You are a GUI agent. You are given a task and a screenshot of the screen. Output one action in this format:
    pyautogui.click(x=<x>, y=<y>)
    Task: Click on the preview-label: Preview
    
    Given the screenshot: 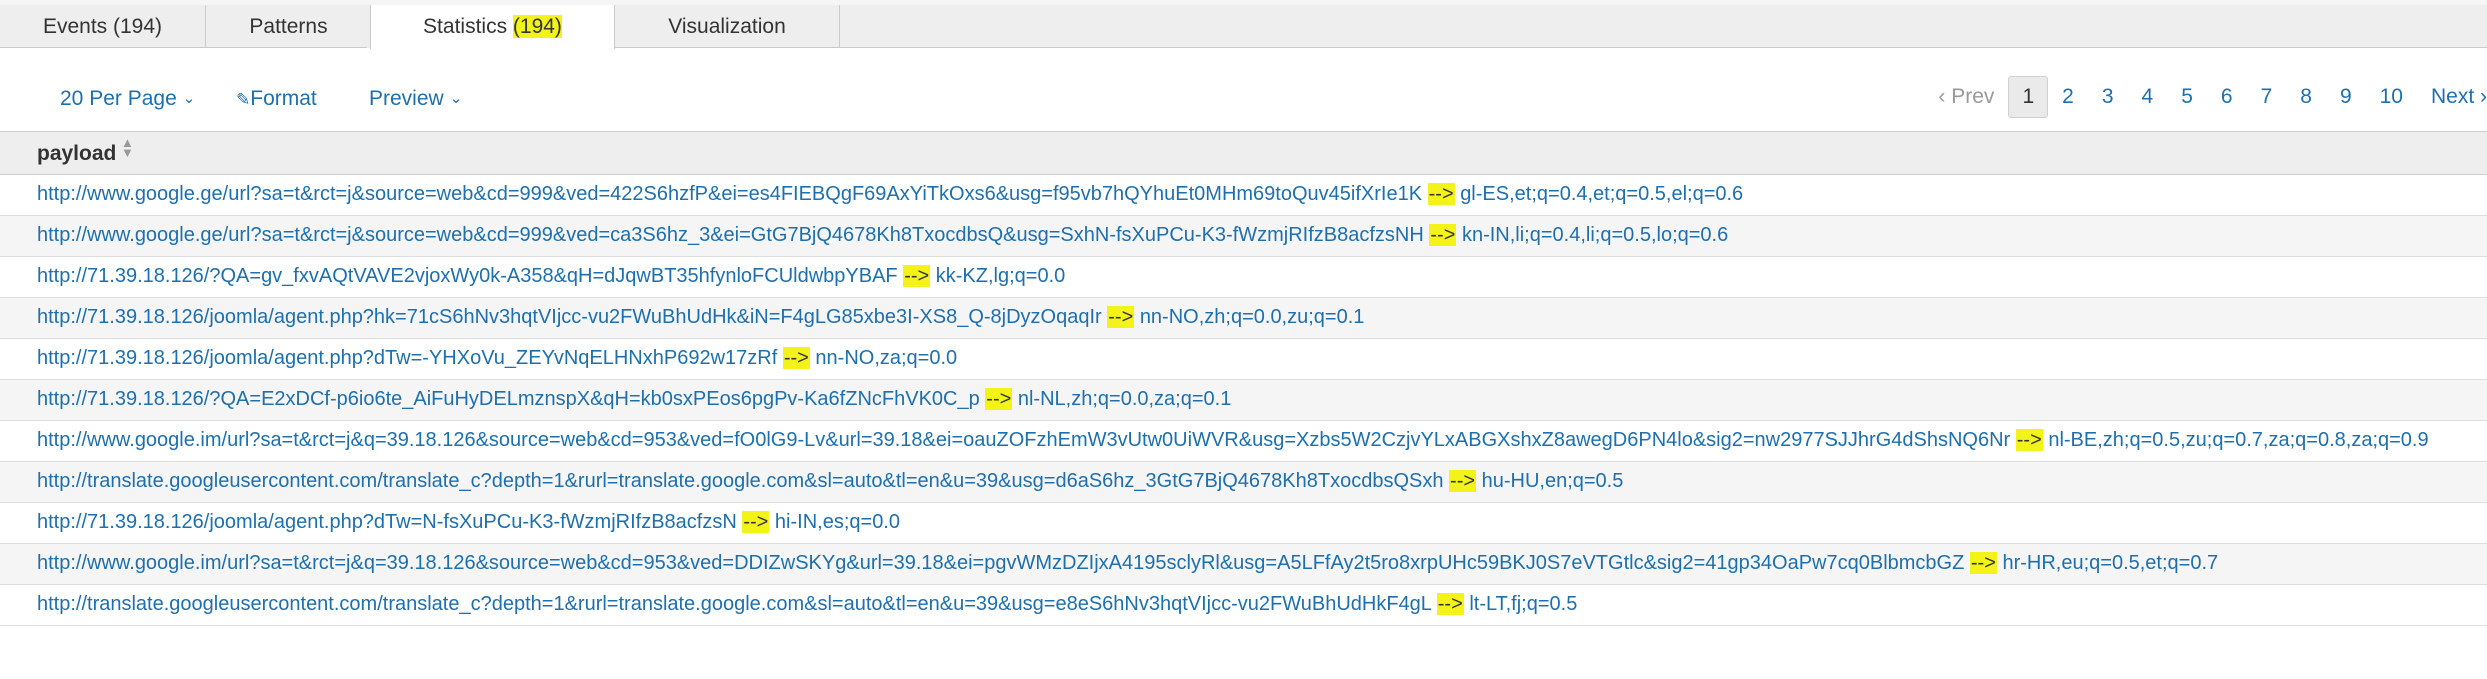 What is the action you would take?
    pyautogui.click(x=406, y=98)
    